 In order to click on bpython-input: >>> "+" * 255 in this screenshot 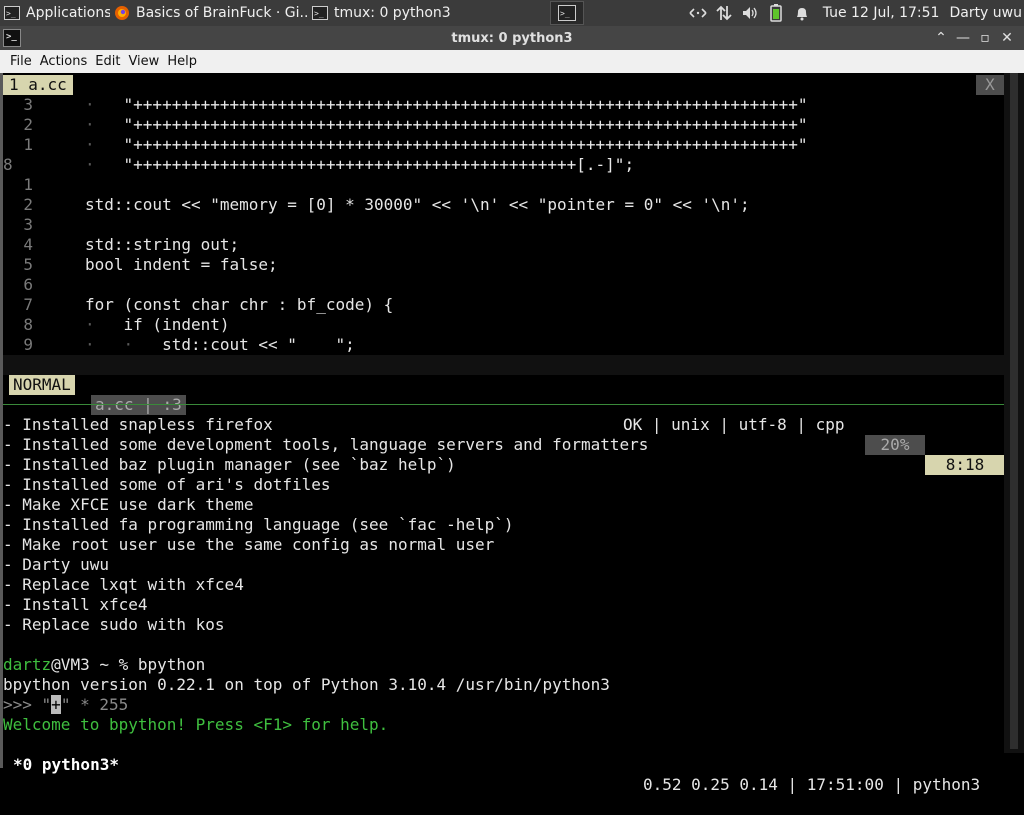, I will do `click(65, 705)`.